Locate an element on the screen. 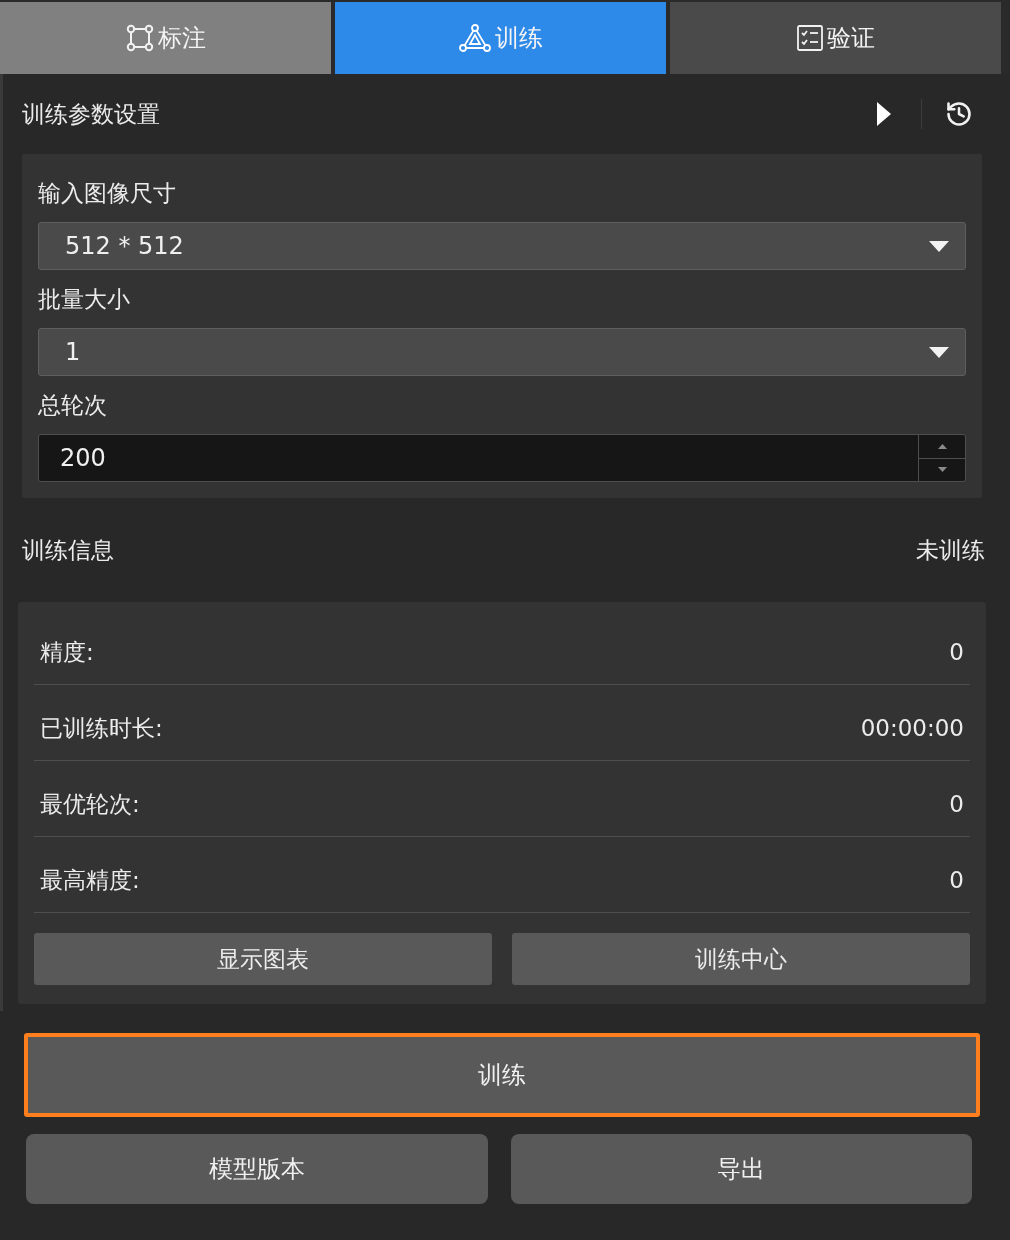 This screenshot has height=1240, width=1010. info-label: 精度: is located at coordinates (67, 653).